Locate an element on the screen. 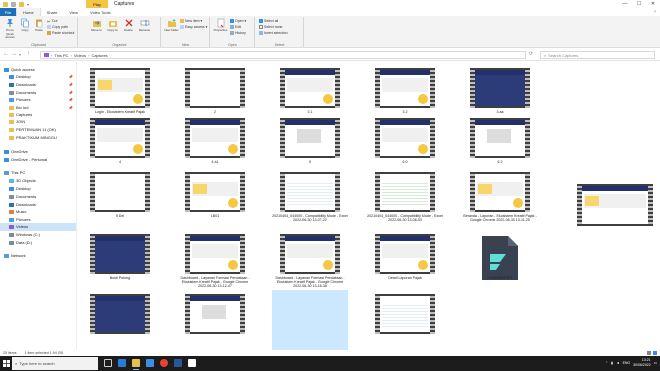  file-item: 5 is located at coordinates (310, 145).